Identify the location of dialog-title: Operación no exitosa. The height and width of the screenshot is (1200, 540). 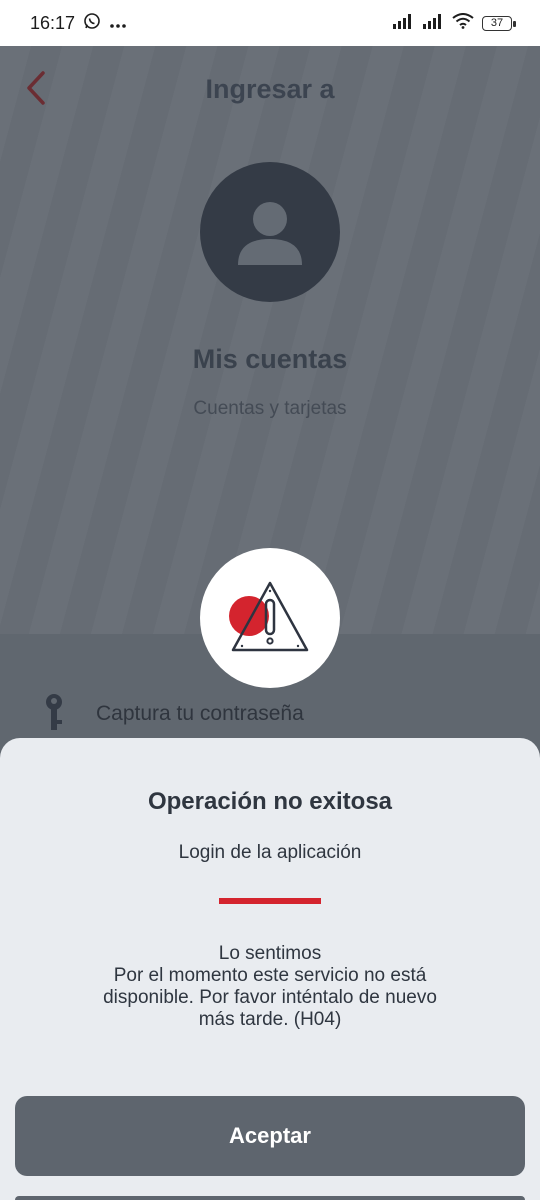
(270, 801).